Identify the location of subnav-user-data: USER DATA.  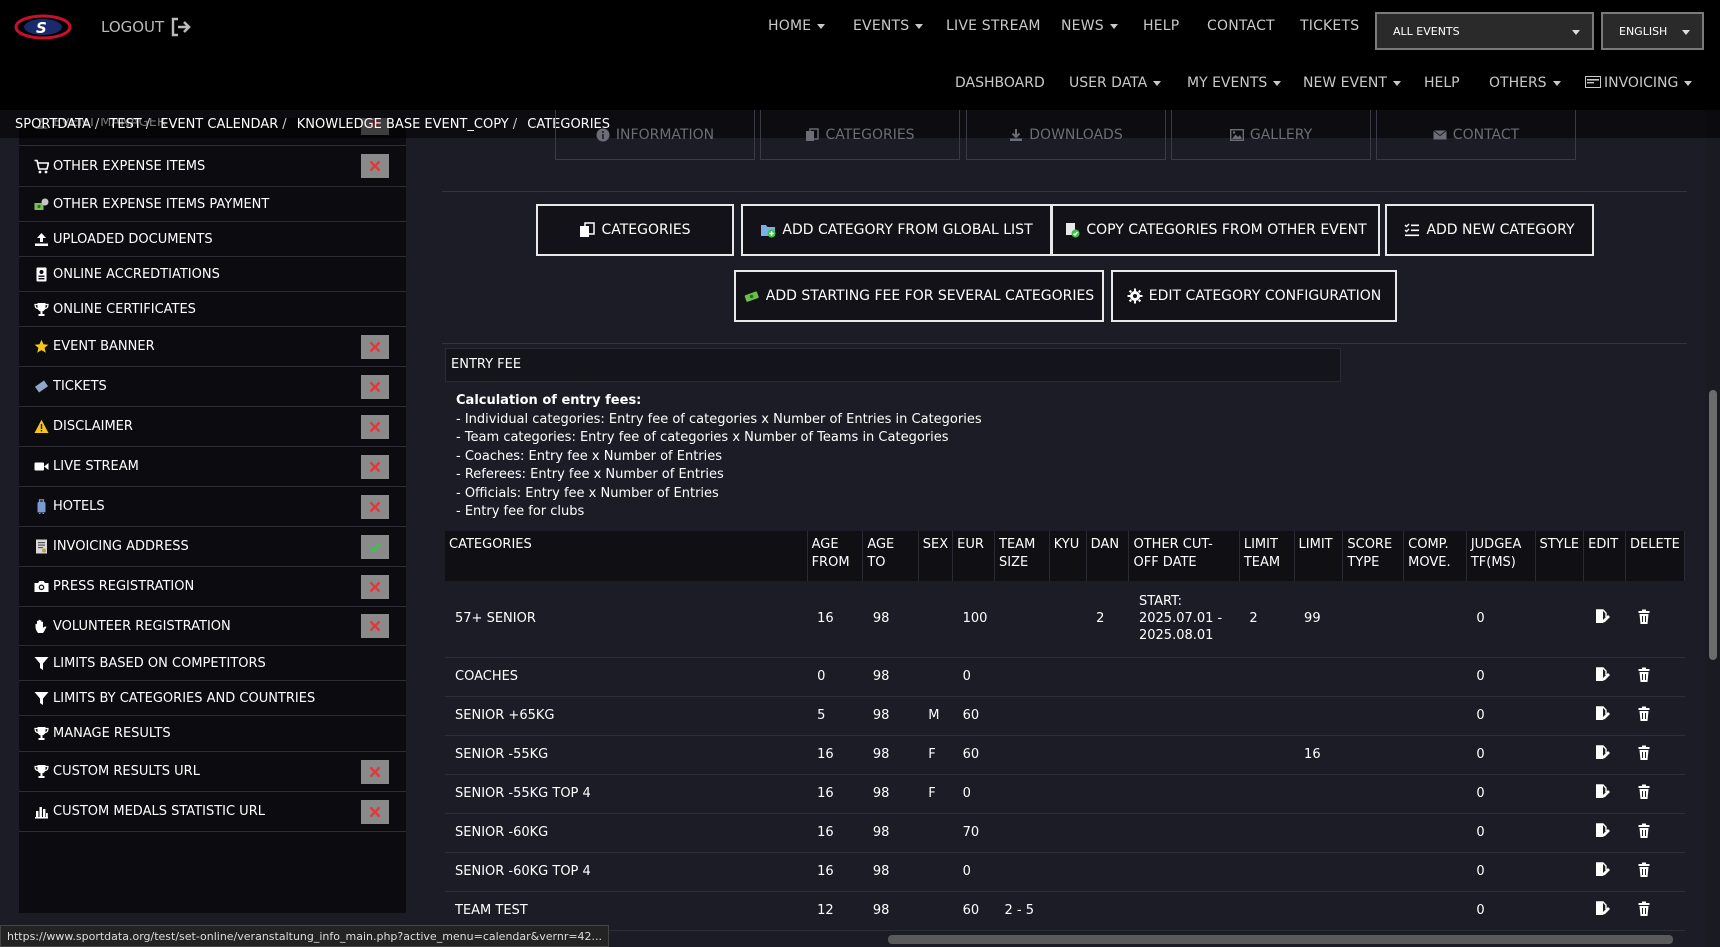
(1115, 83).